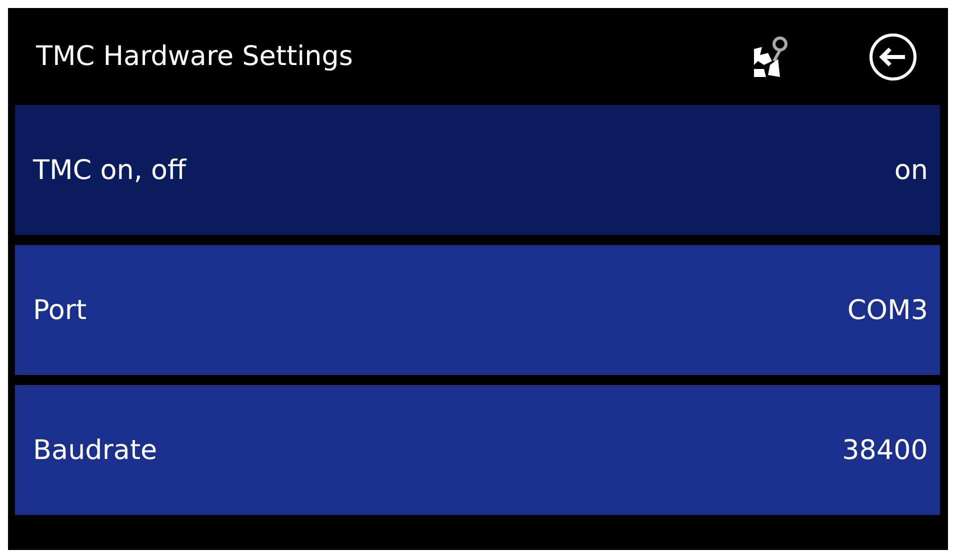  What do you see at coordinates (911, 170) in the screenshot?
I see `setting-value: on` at bounding box center [911, 170].